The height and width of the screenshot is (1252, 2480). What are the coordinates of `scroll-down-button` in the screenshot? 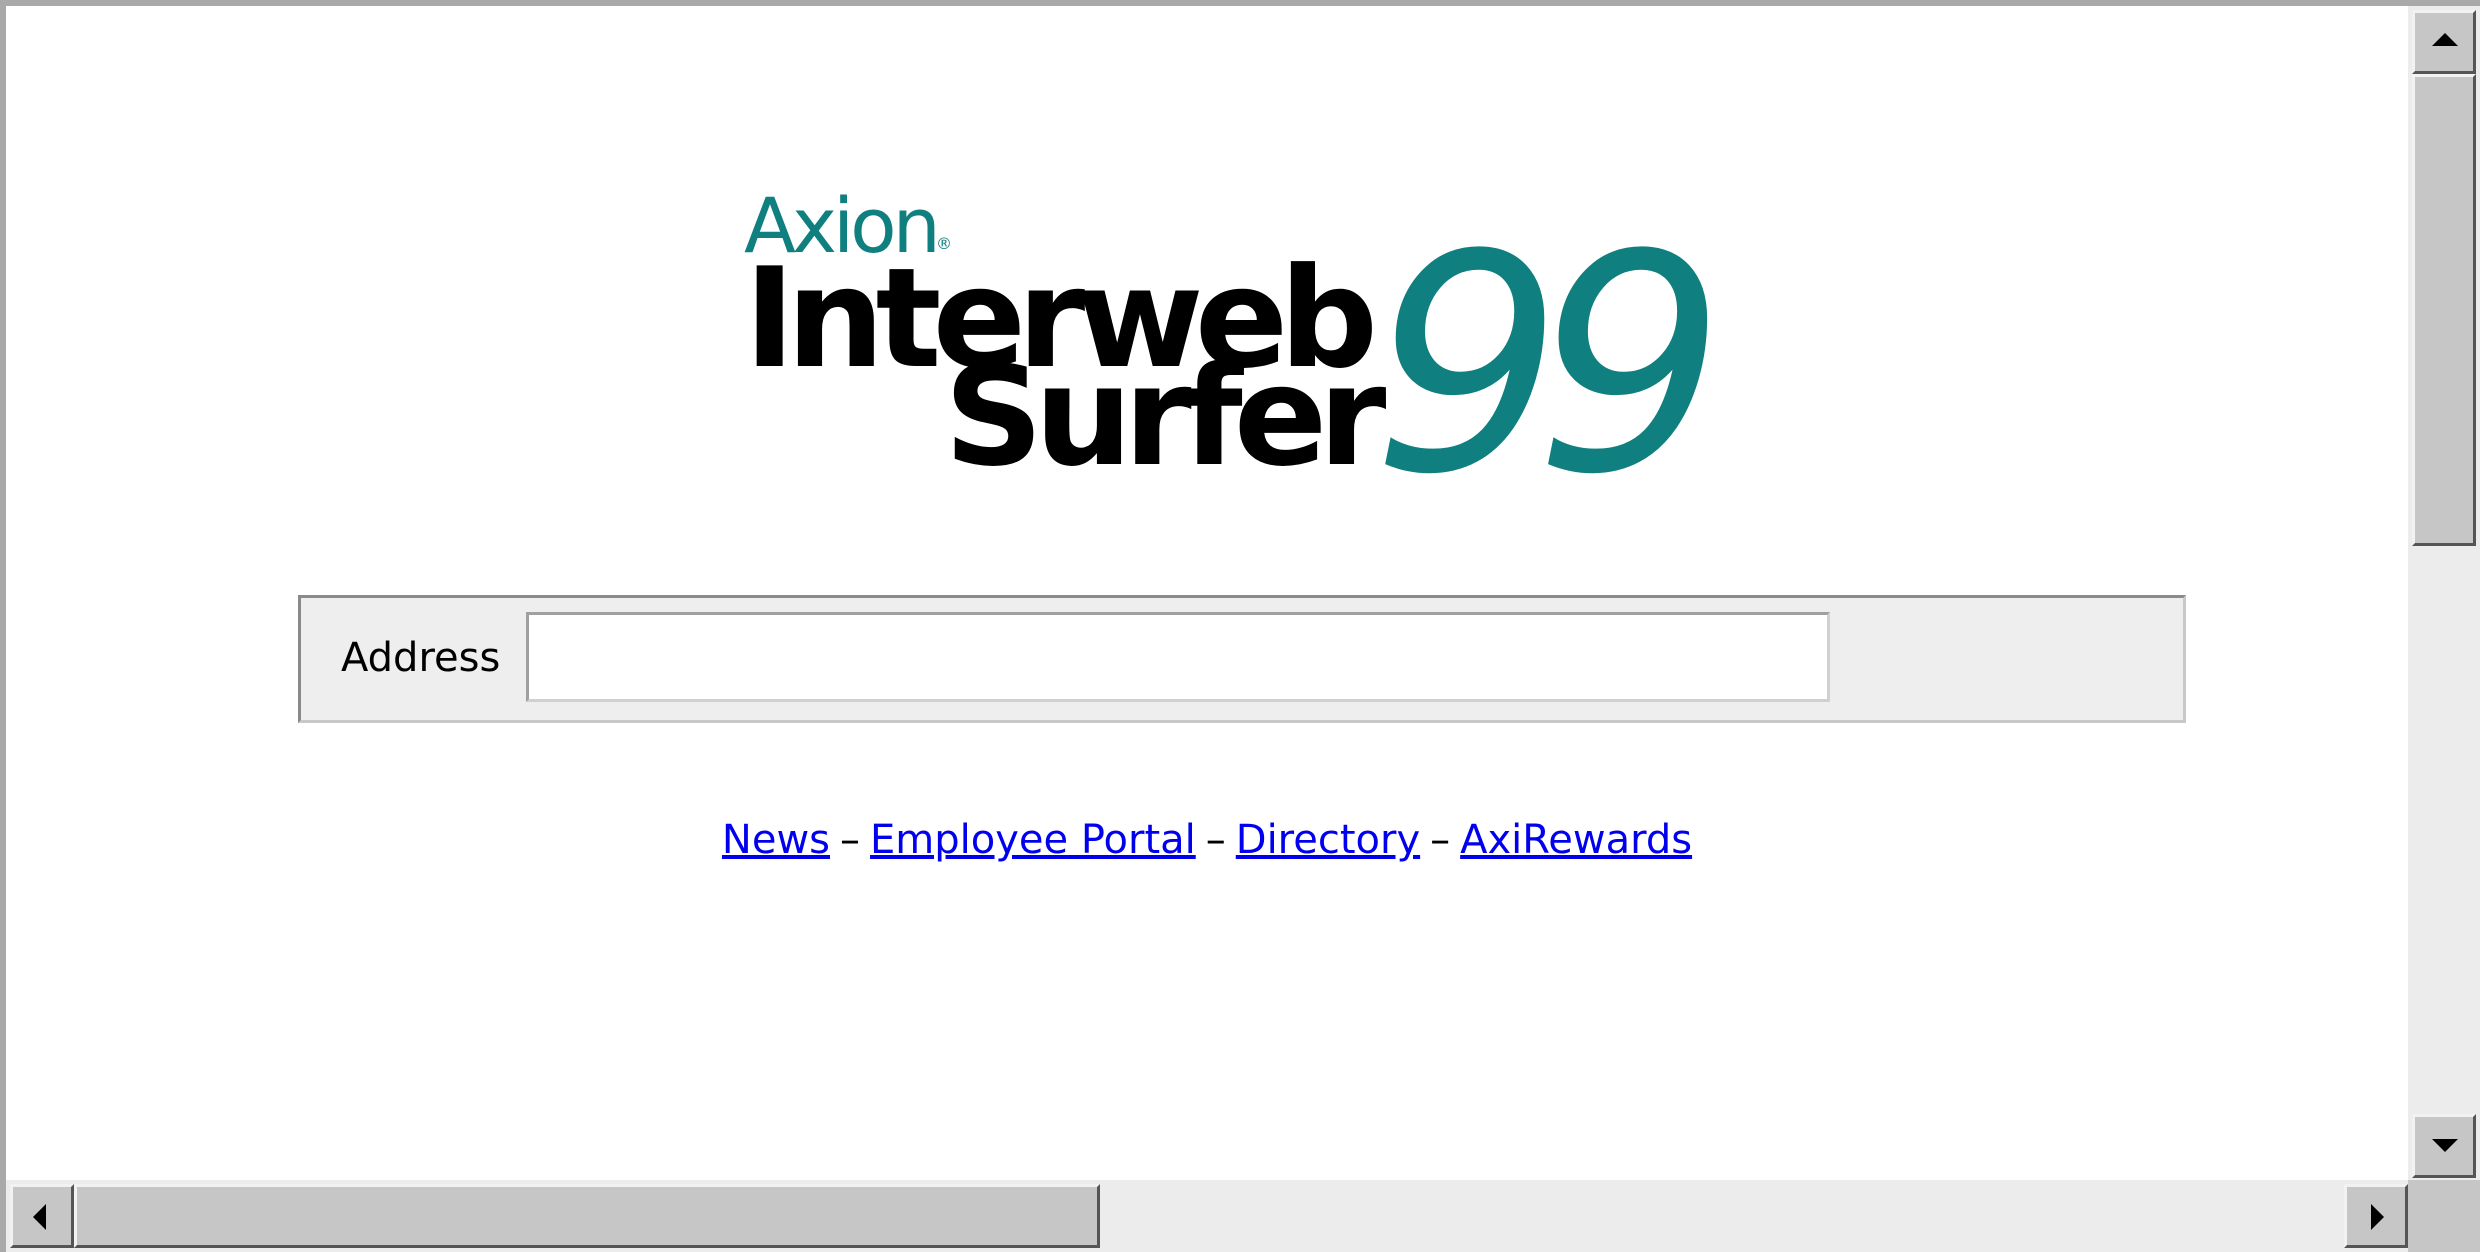 It's located at (2444, 1146).